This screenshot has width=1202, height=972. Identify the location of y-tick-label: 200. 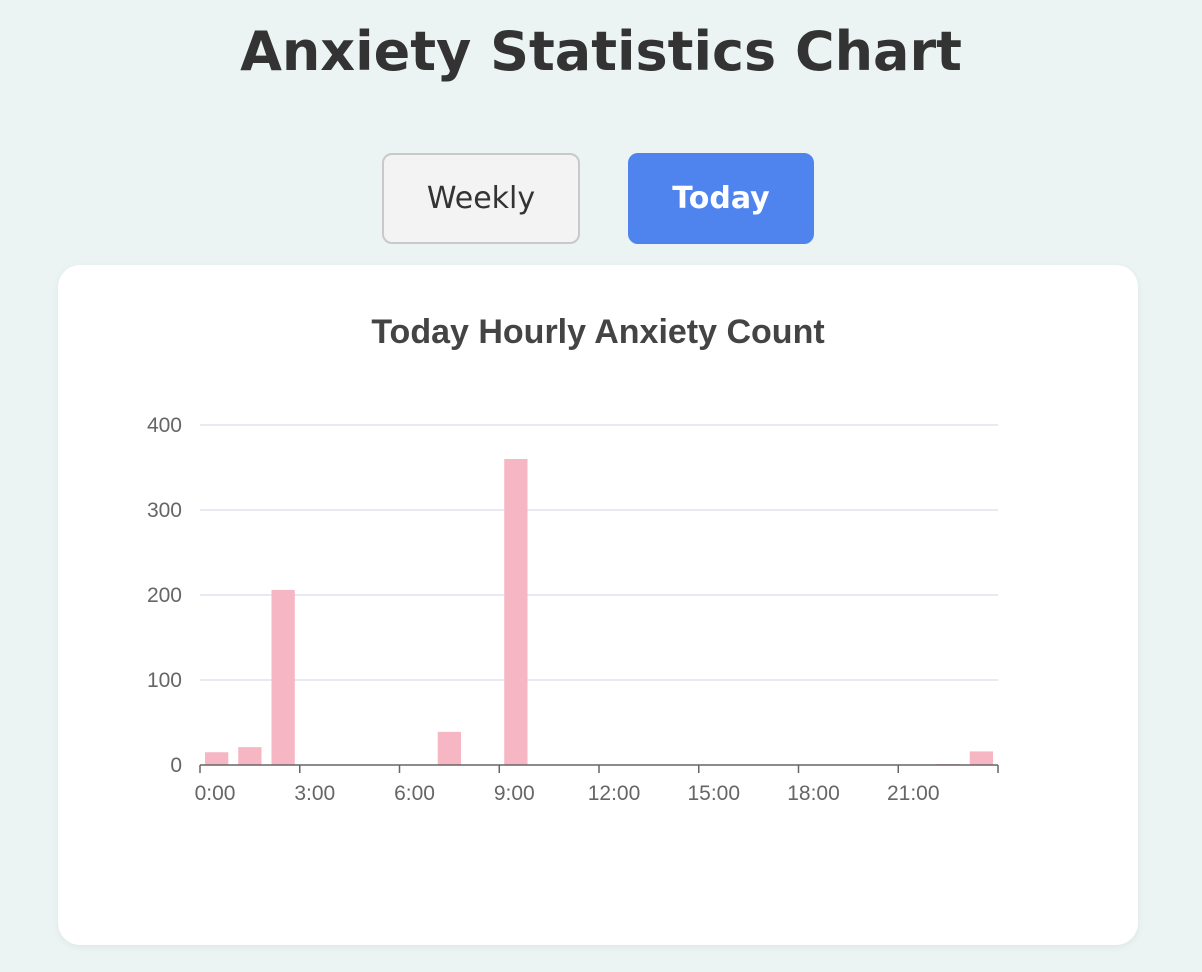
(164, 595).